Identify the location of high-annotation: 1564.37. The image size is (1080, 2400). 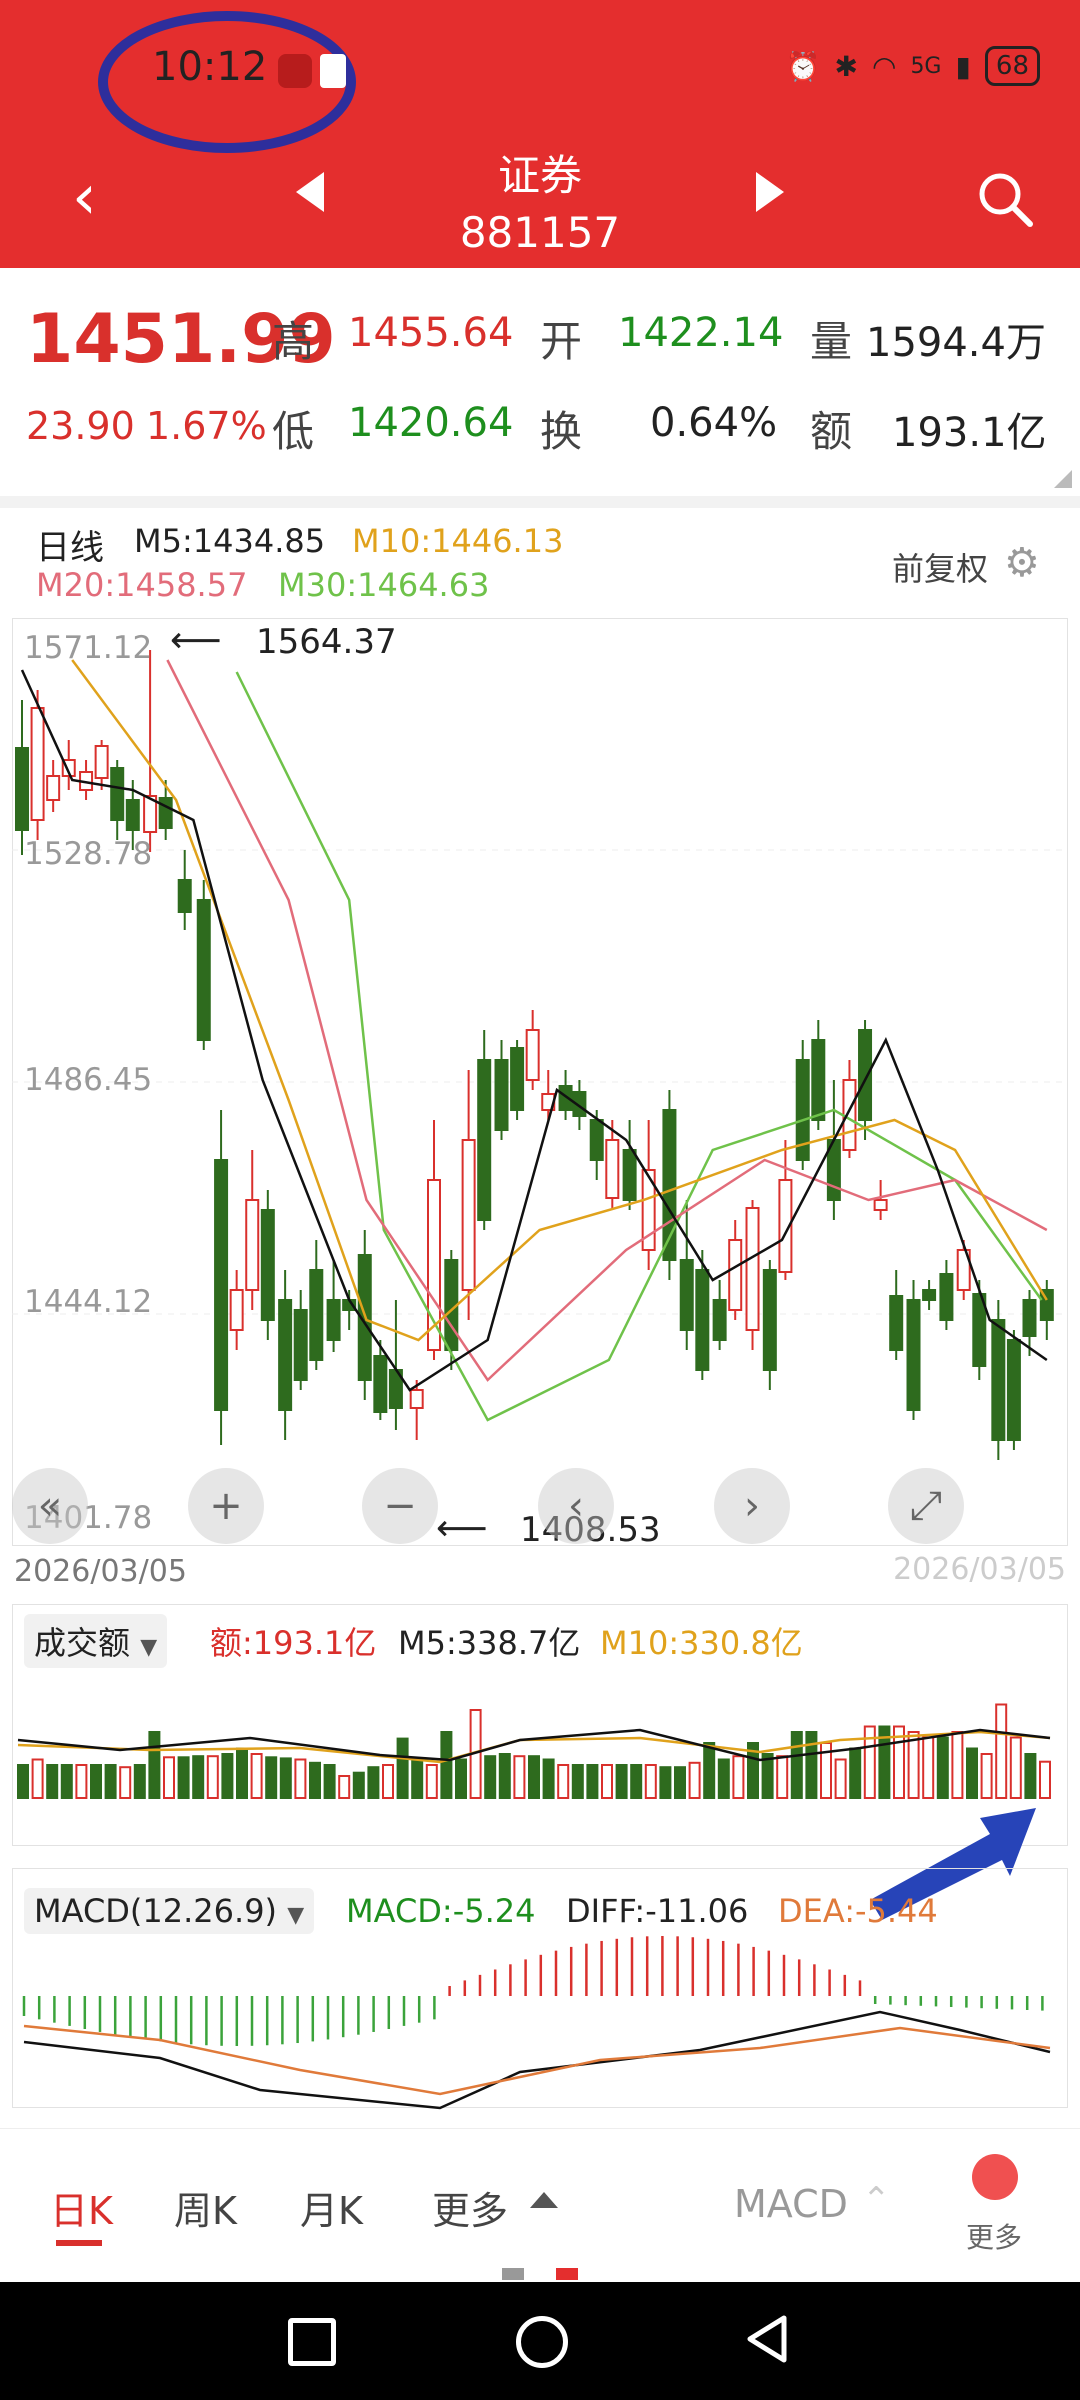
(326, 642).